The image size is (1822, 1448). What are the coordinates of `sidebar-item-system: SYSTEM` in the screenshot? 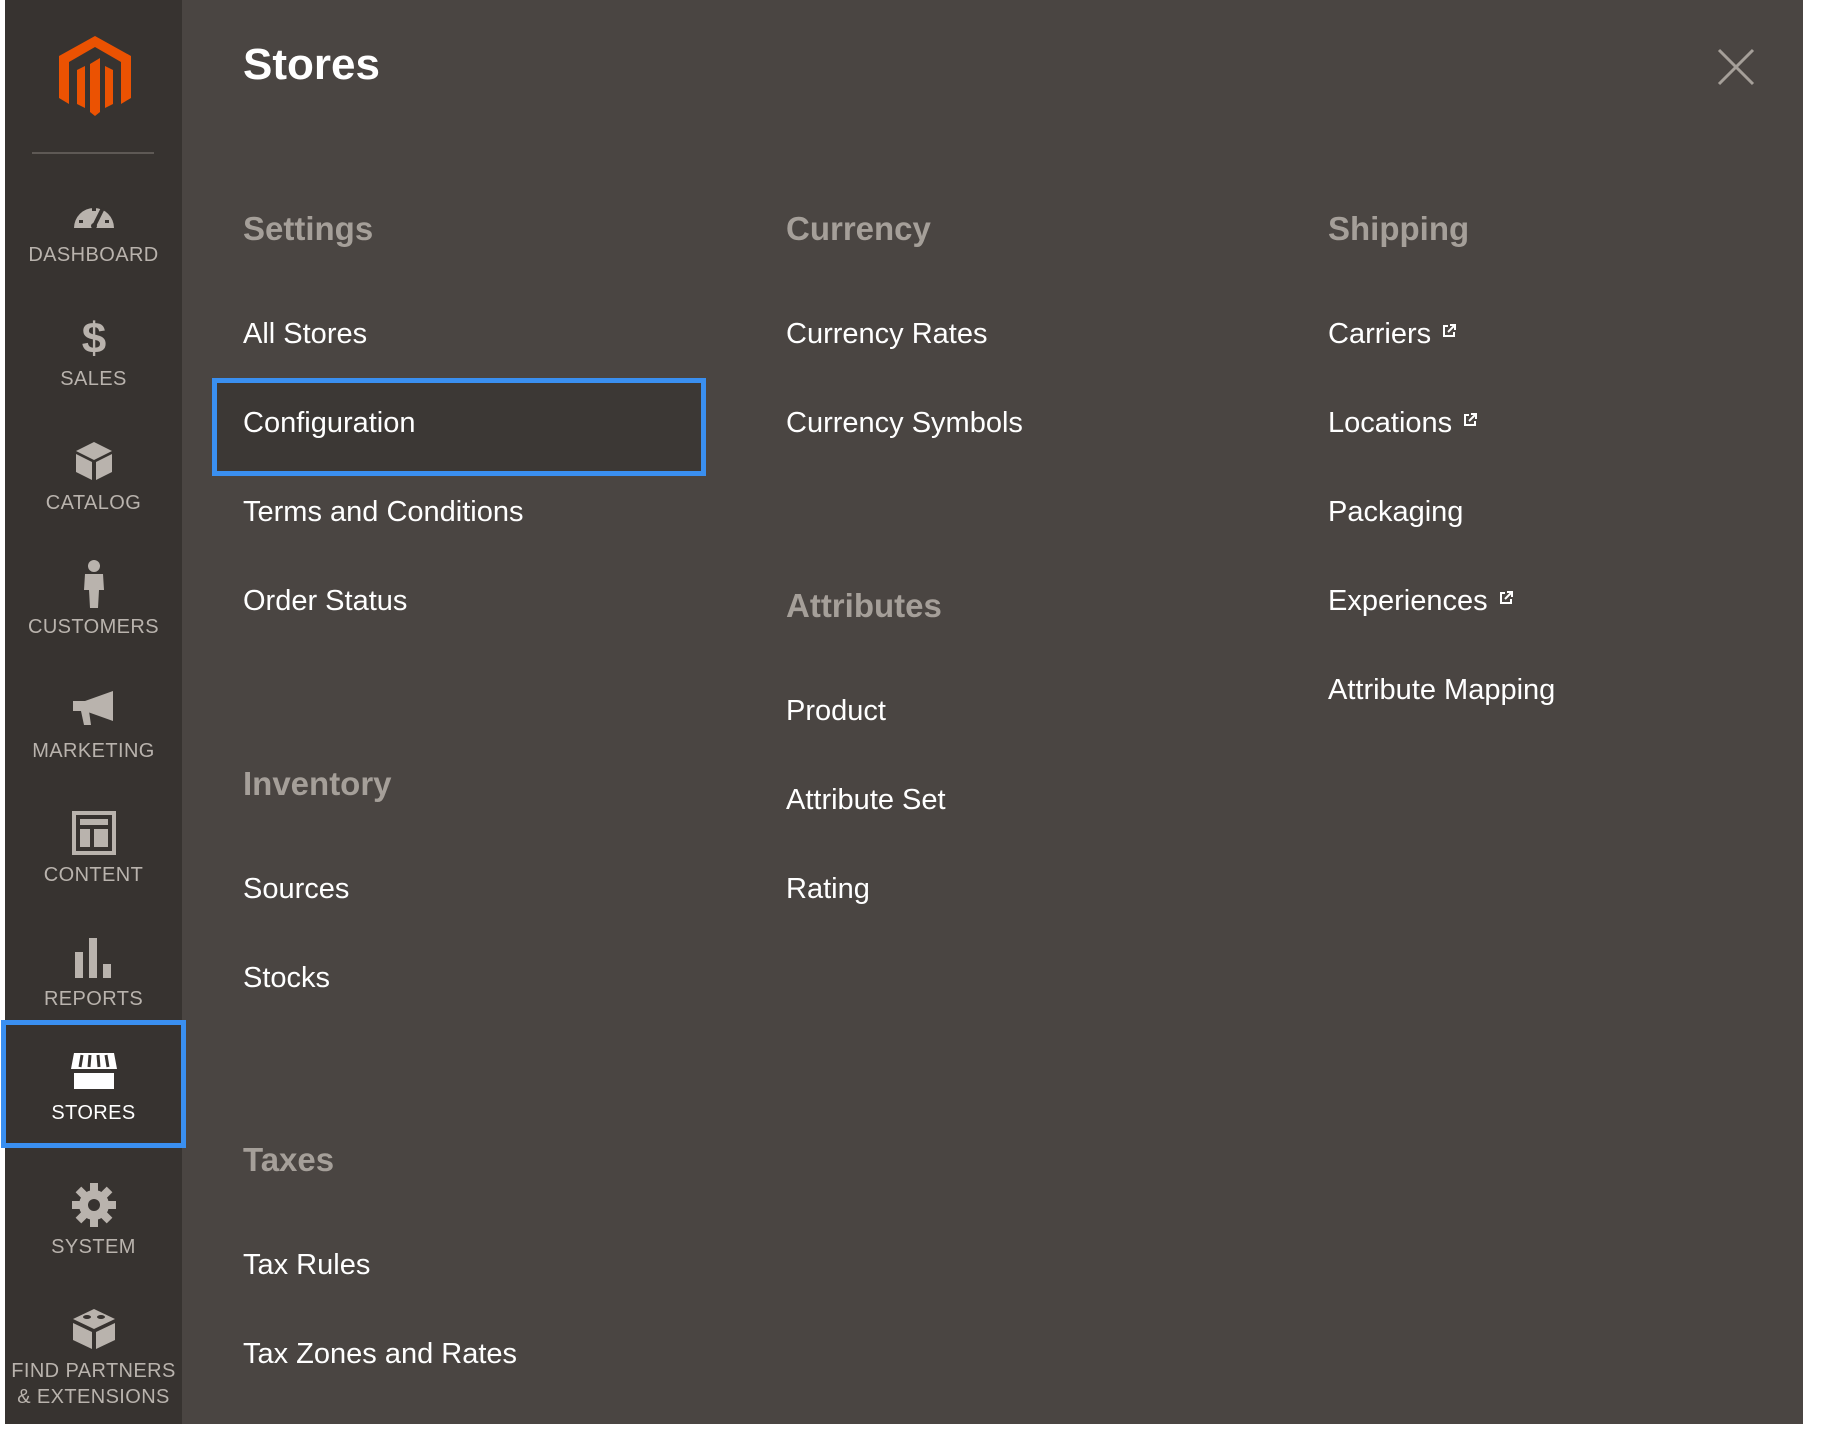 It's located at (93, 1221).